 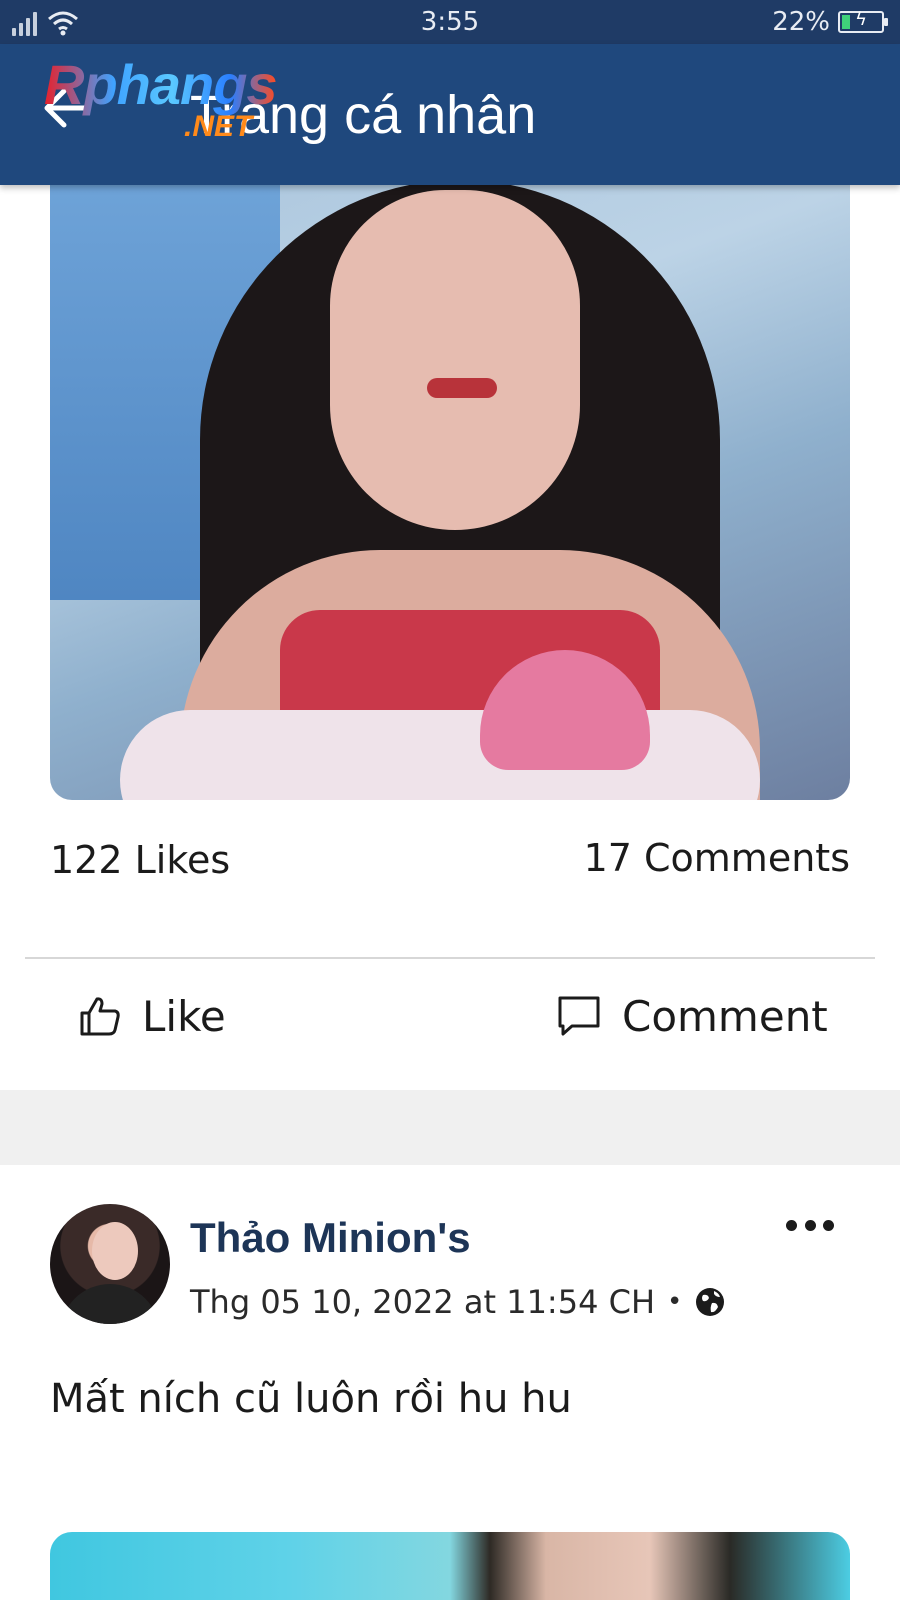 I want to click on post-separator, so click(x=450, y=1127).